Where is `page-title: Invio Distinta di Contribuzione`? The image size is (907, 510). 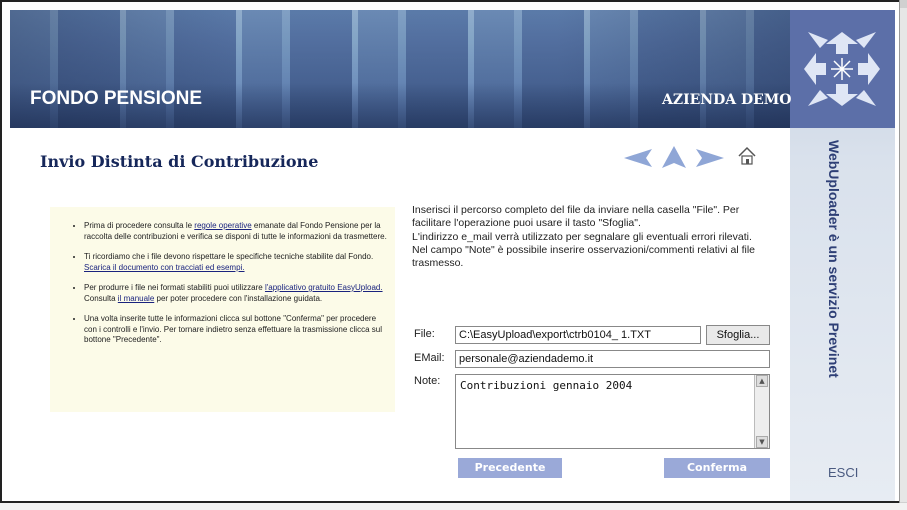
page-title: Invio Distinta di Contribuzione is located at coordinates (179, 161).